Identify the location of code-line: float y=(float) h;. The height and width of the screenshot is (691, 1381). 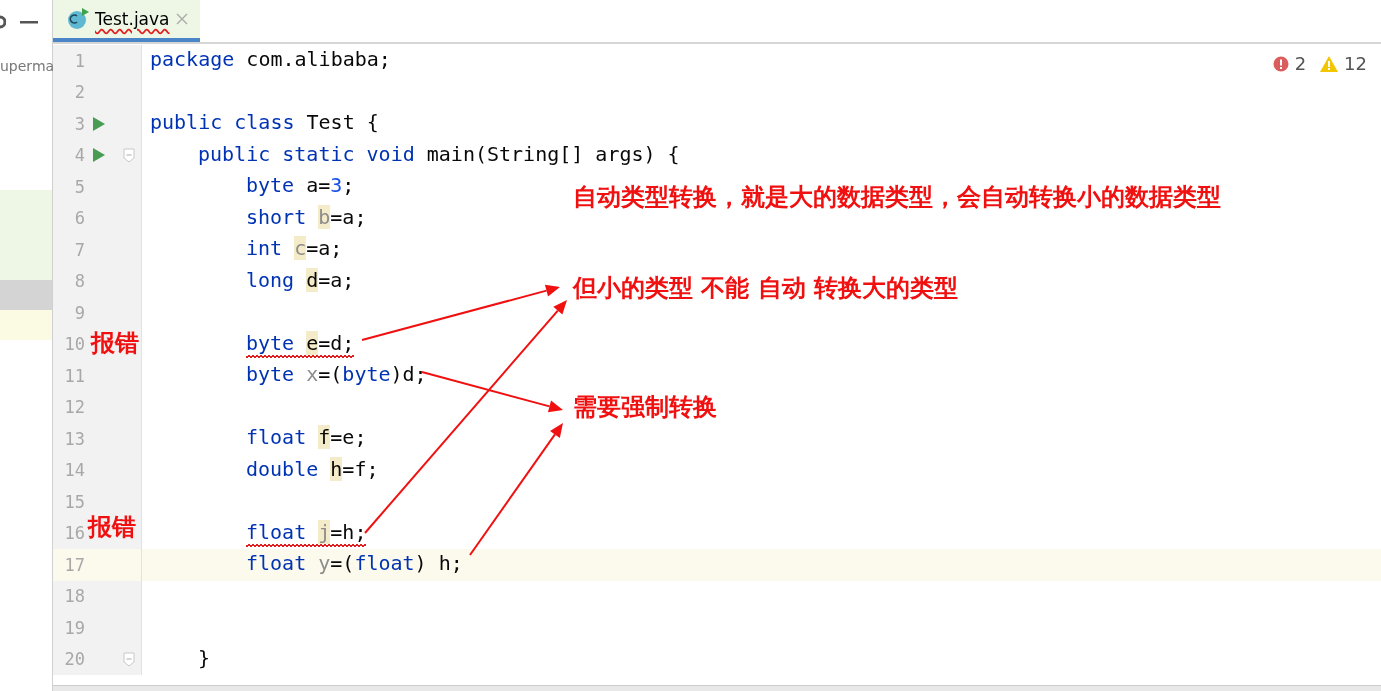
(354, 564).